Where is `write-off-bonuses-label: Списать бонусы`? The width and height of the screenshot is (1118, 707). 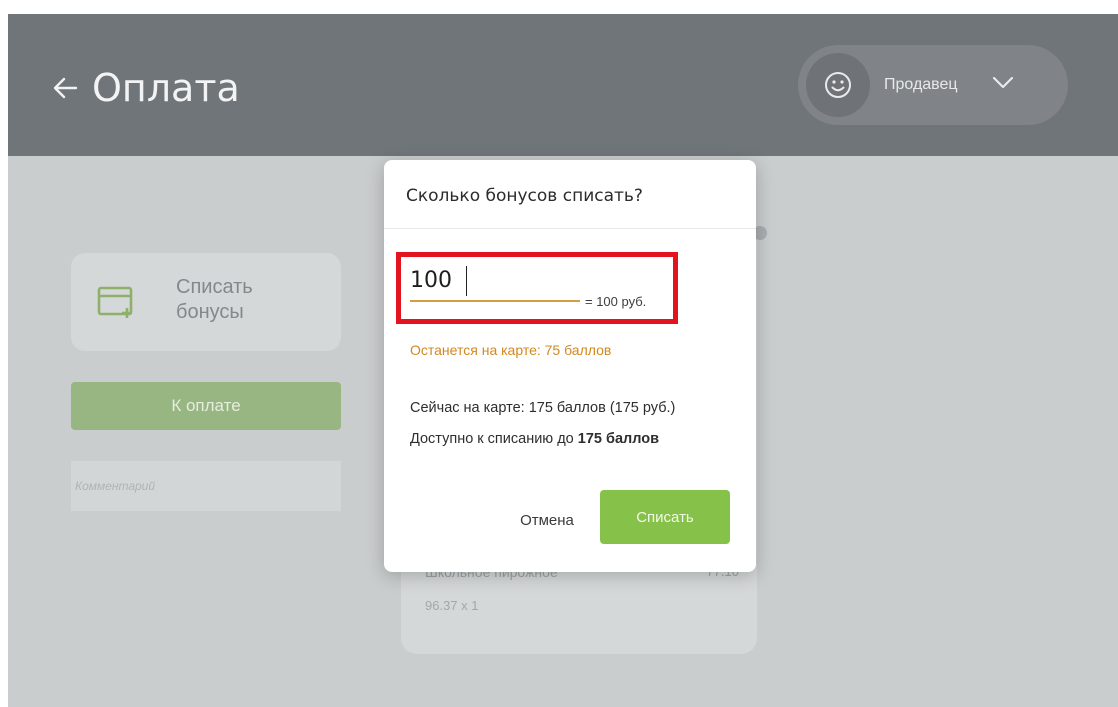 write-off-bonuses-label: Списать бонусы is located at coordinates (214, 299).